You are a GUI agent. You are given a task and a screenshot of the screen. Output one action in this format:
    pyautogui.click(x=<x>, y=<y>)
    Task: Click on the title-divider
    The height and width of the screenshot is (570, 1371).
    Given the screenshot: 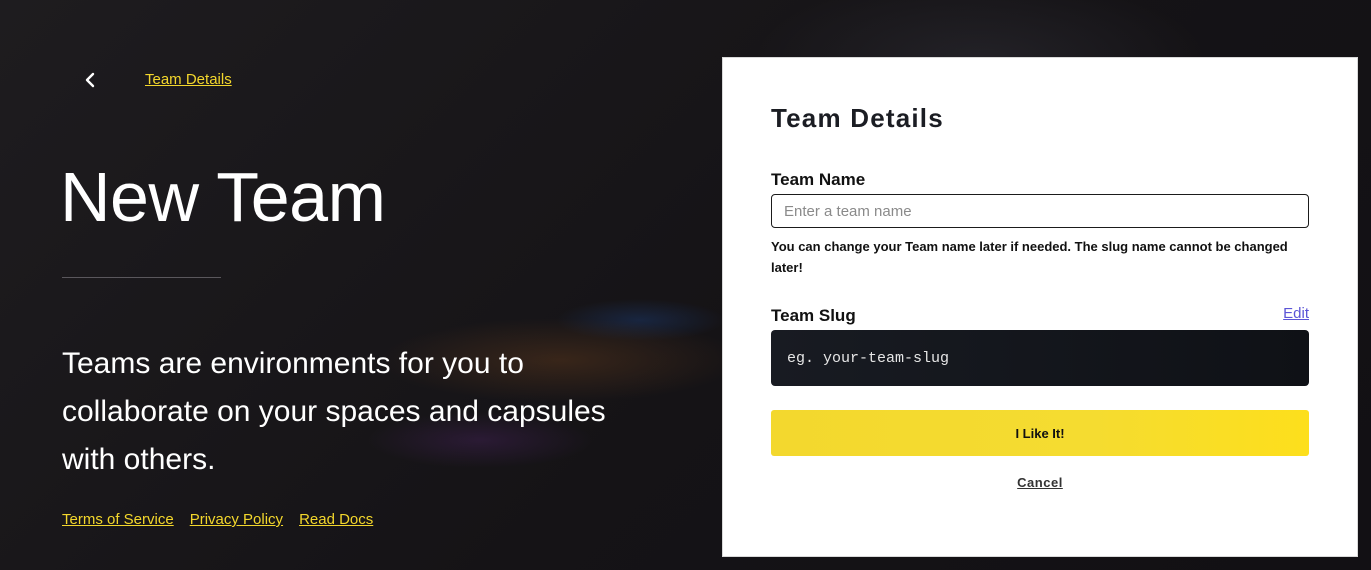 What is the action you would take?
    pyautogui.click(x=141, y=277)
    